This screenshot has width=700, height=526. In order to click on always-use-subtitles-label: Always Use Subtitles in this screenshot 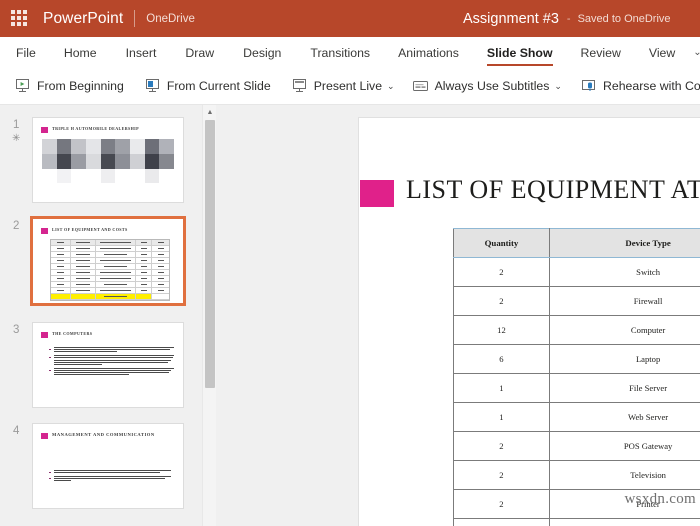, I will do `click(492, 86)`.